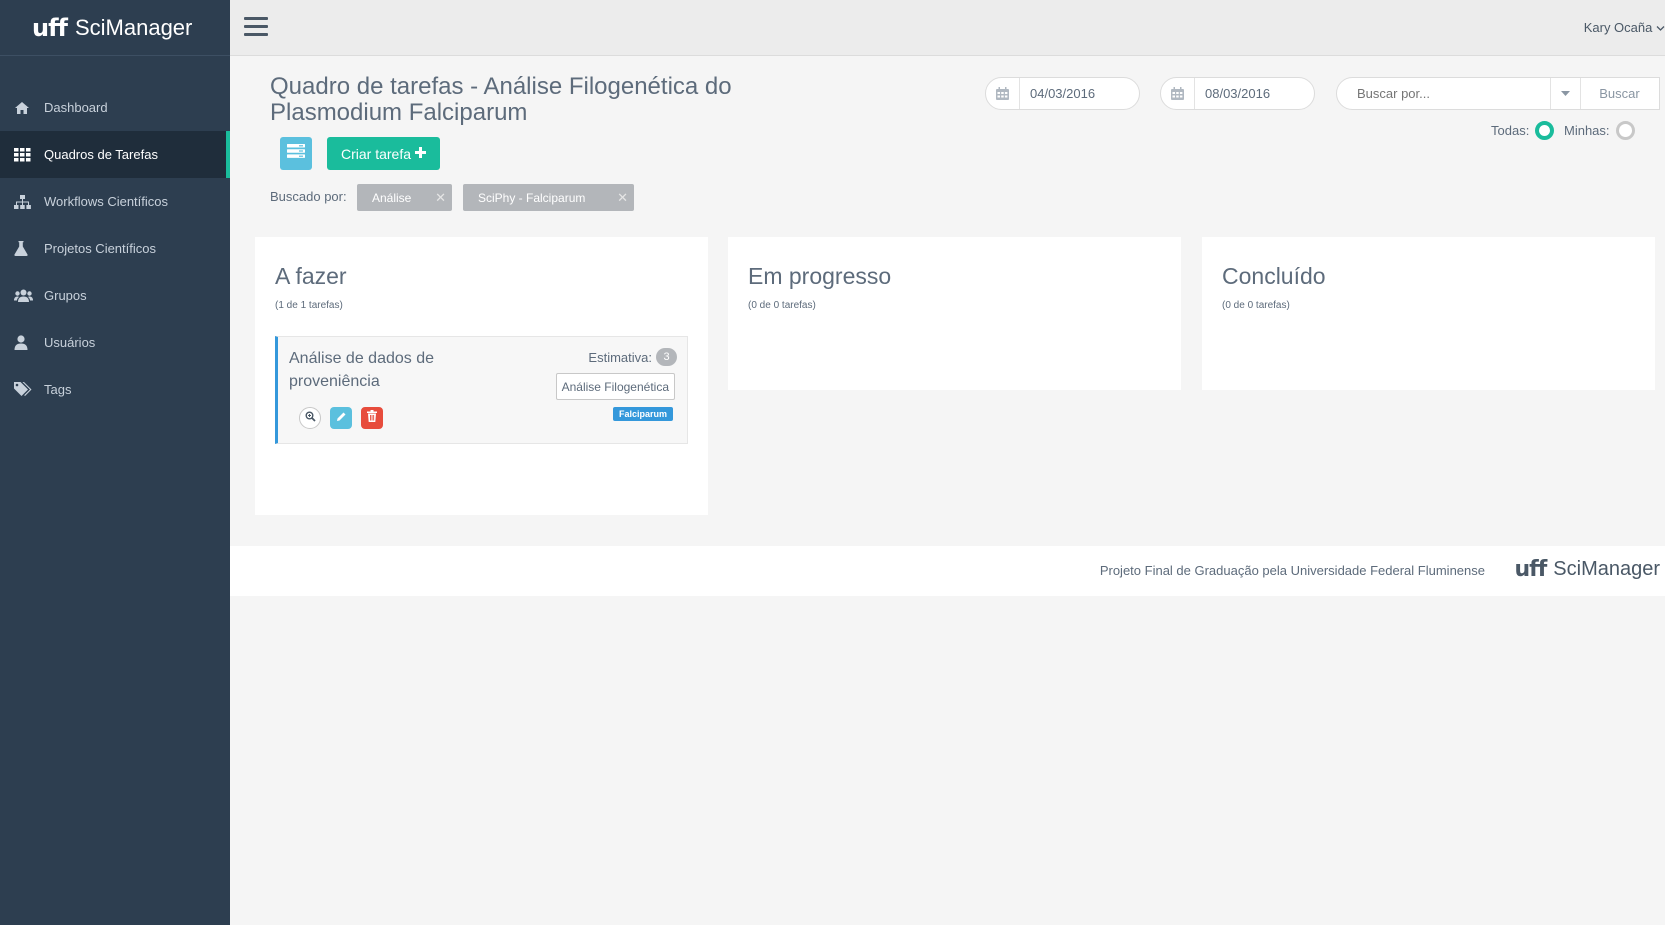  I want to click on sidebar-item-usuarios: Usuários, so click(115, 342).